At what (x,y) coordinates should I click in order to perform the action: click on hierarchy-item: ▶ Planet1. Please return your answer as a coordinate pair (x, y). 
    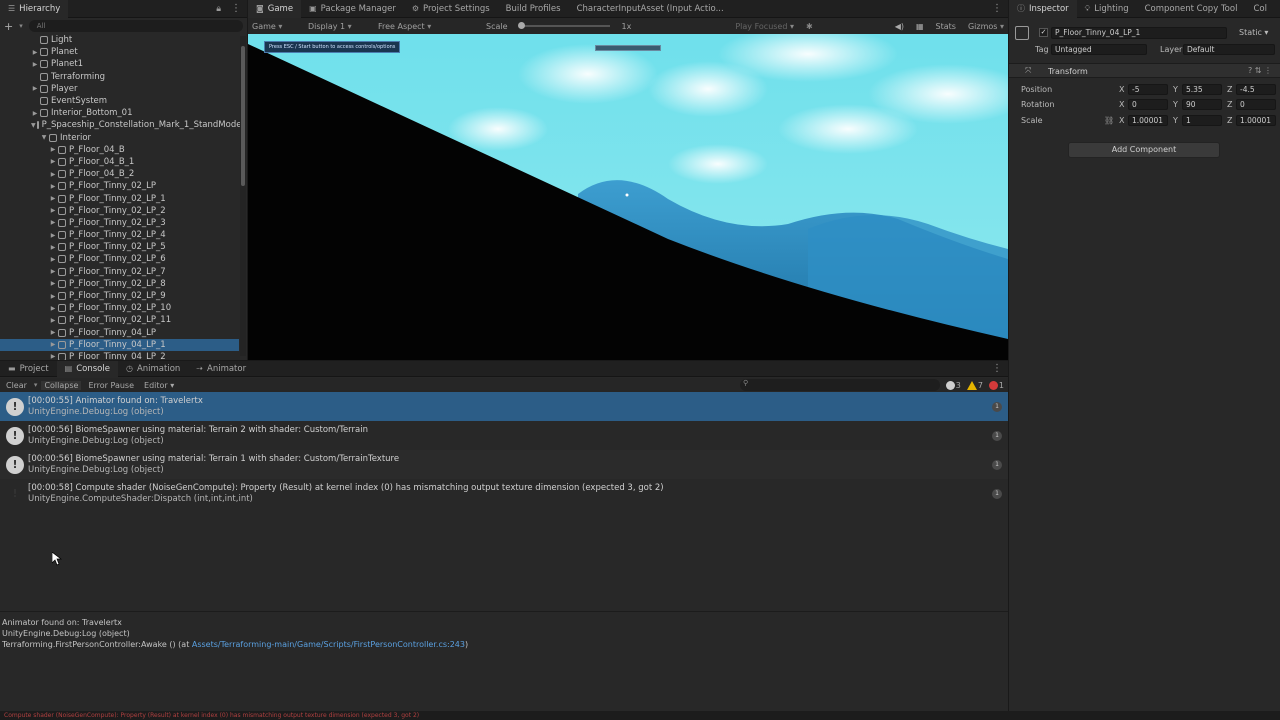
    Looking at the image, I should click on (119, 64).